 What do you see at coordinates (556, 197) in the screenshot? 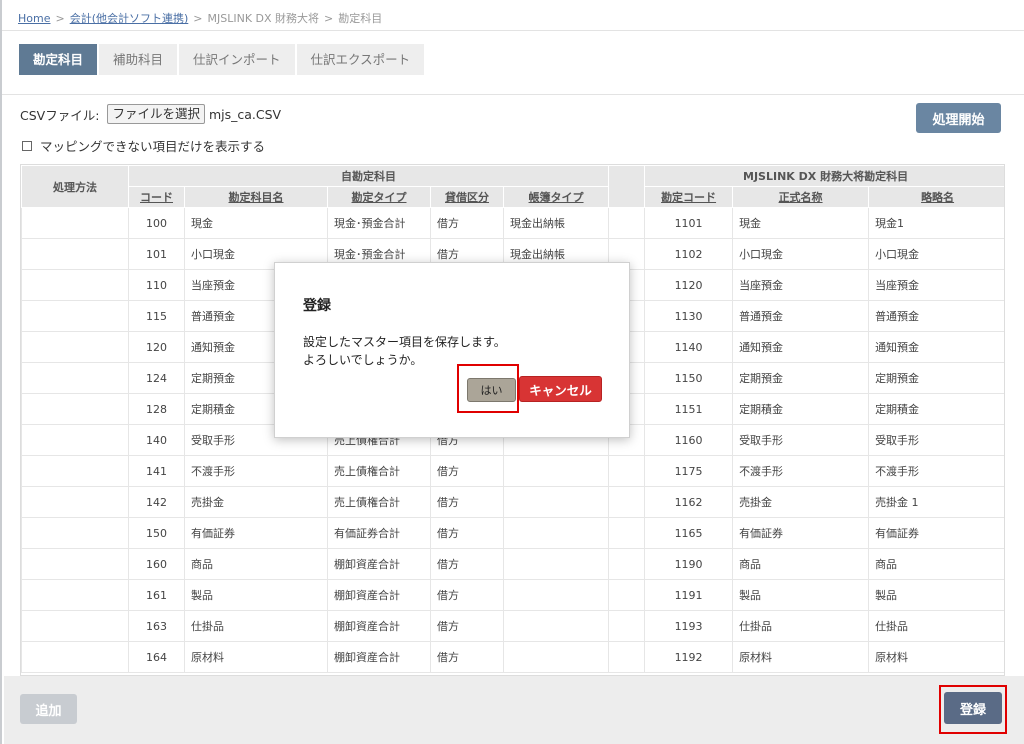
I see `col-book-type: 帳簿タイプ` at bounding box center [556, 197].